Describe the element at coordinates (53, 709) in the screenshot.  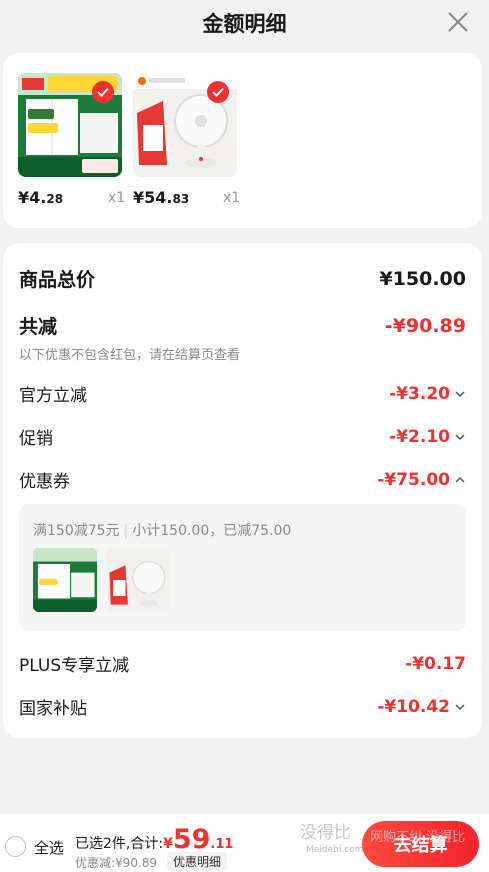
I see `national-subsidy-label: 国家补贴` at that location.